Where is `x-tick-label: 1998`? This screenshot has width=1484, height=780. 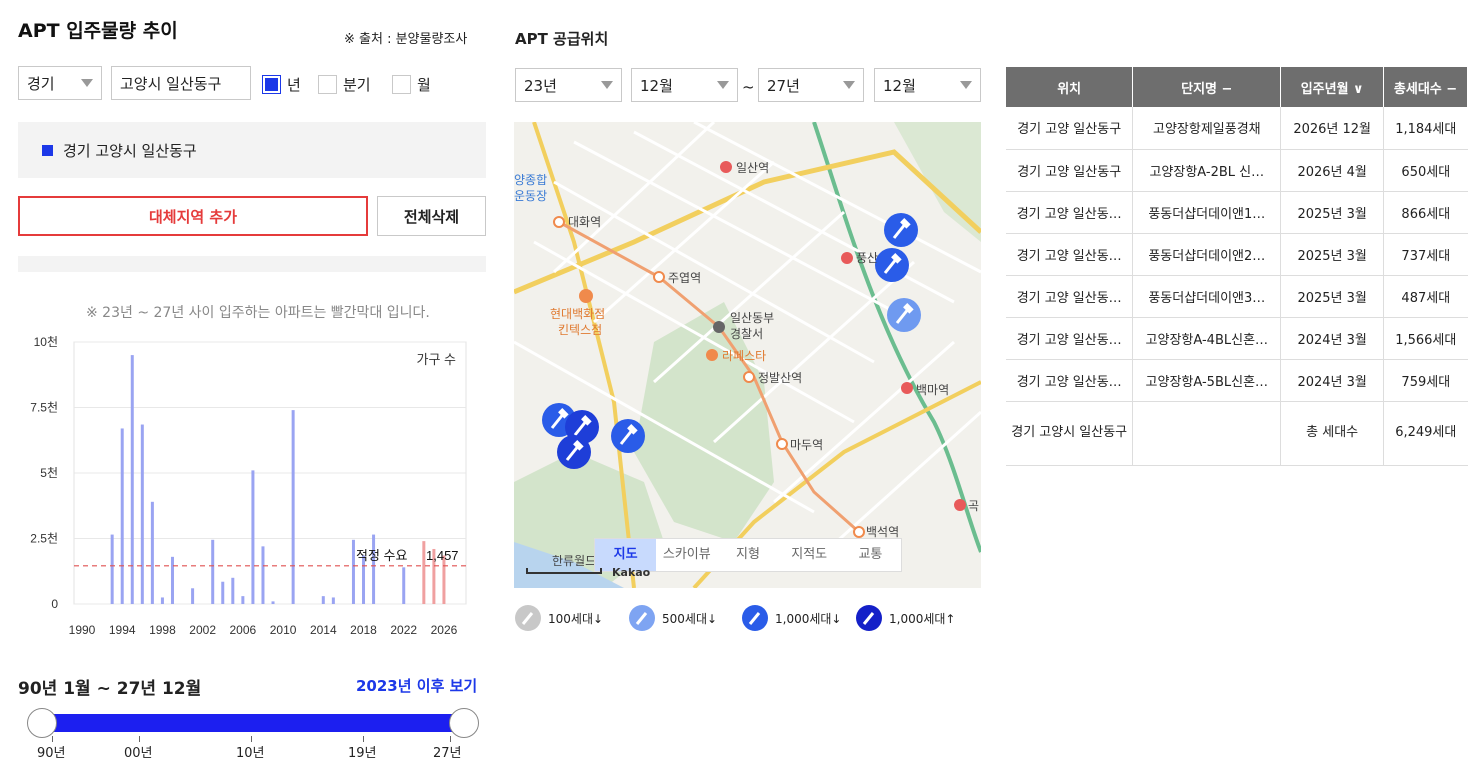 x-tick-label: 1998 is located at coordinates (162, 630).